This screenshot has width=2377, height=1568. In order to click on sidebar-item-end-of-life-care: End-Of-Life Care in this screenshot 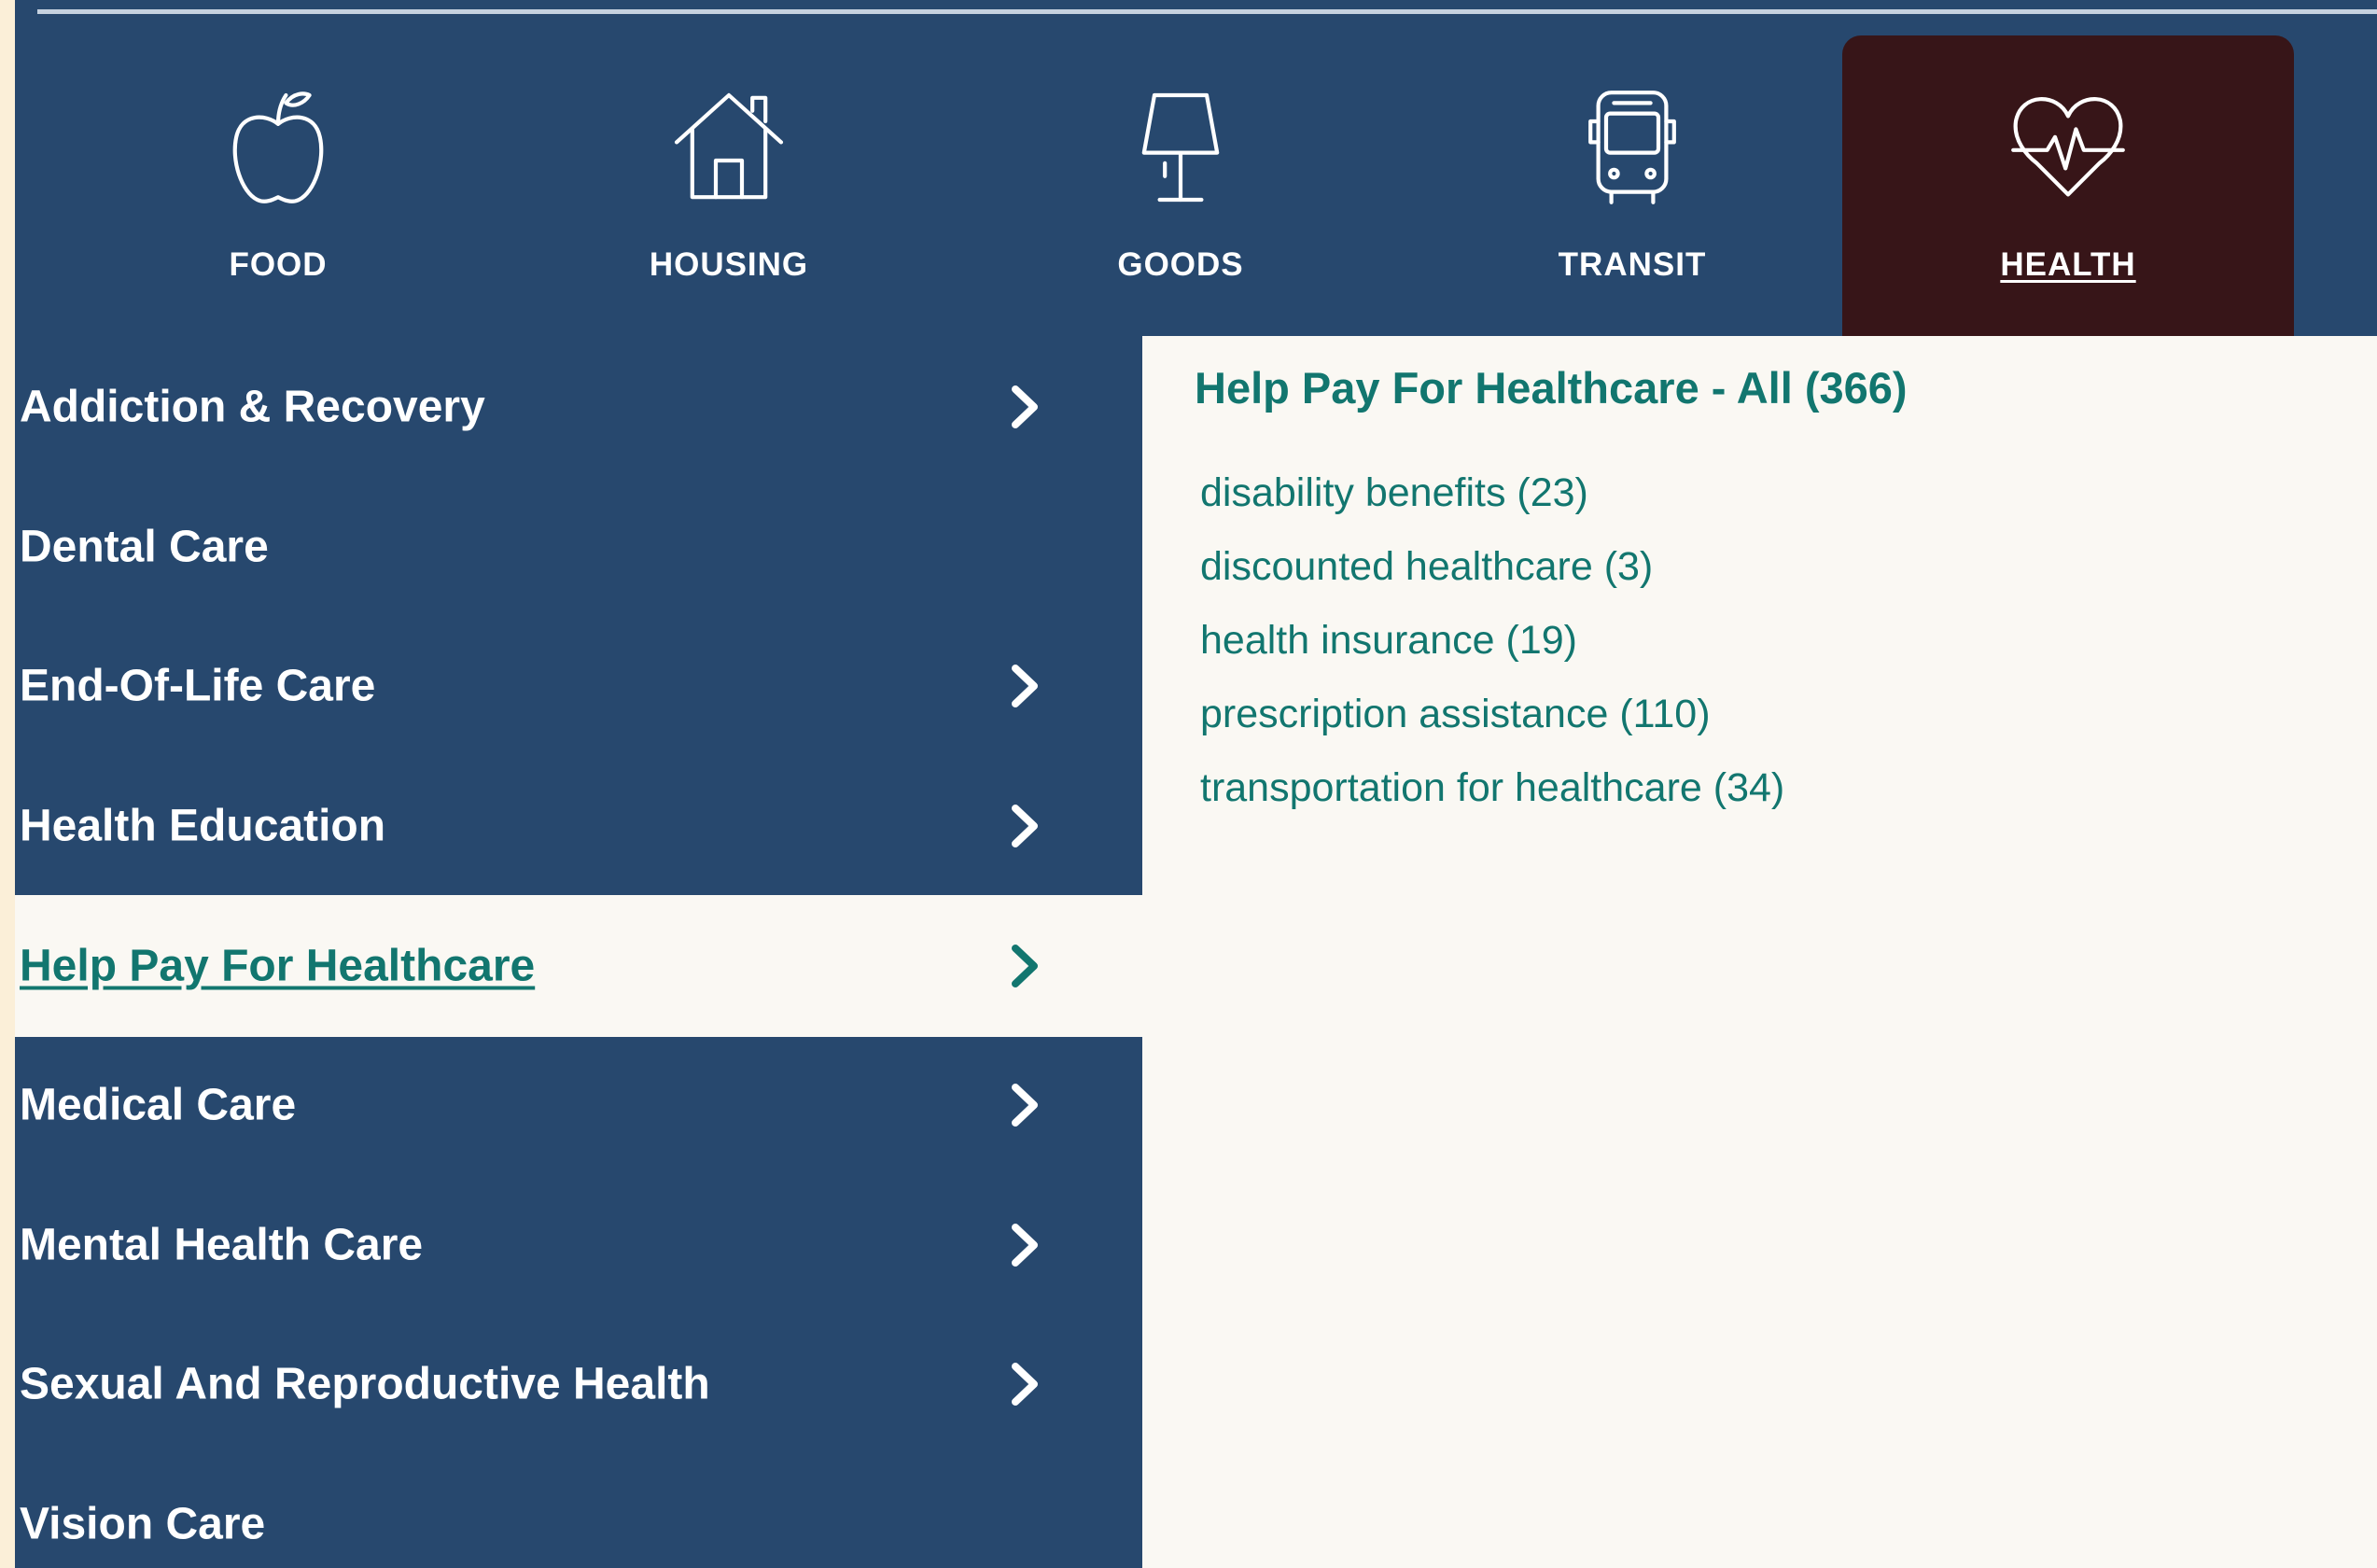, I will do `click(578, 686)`.